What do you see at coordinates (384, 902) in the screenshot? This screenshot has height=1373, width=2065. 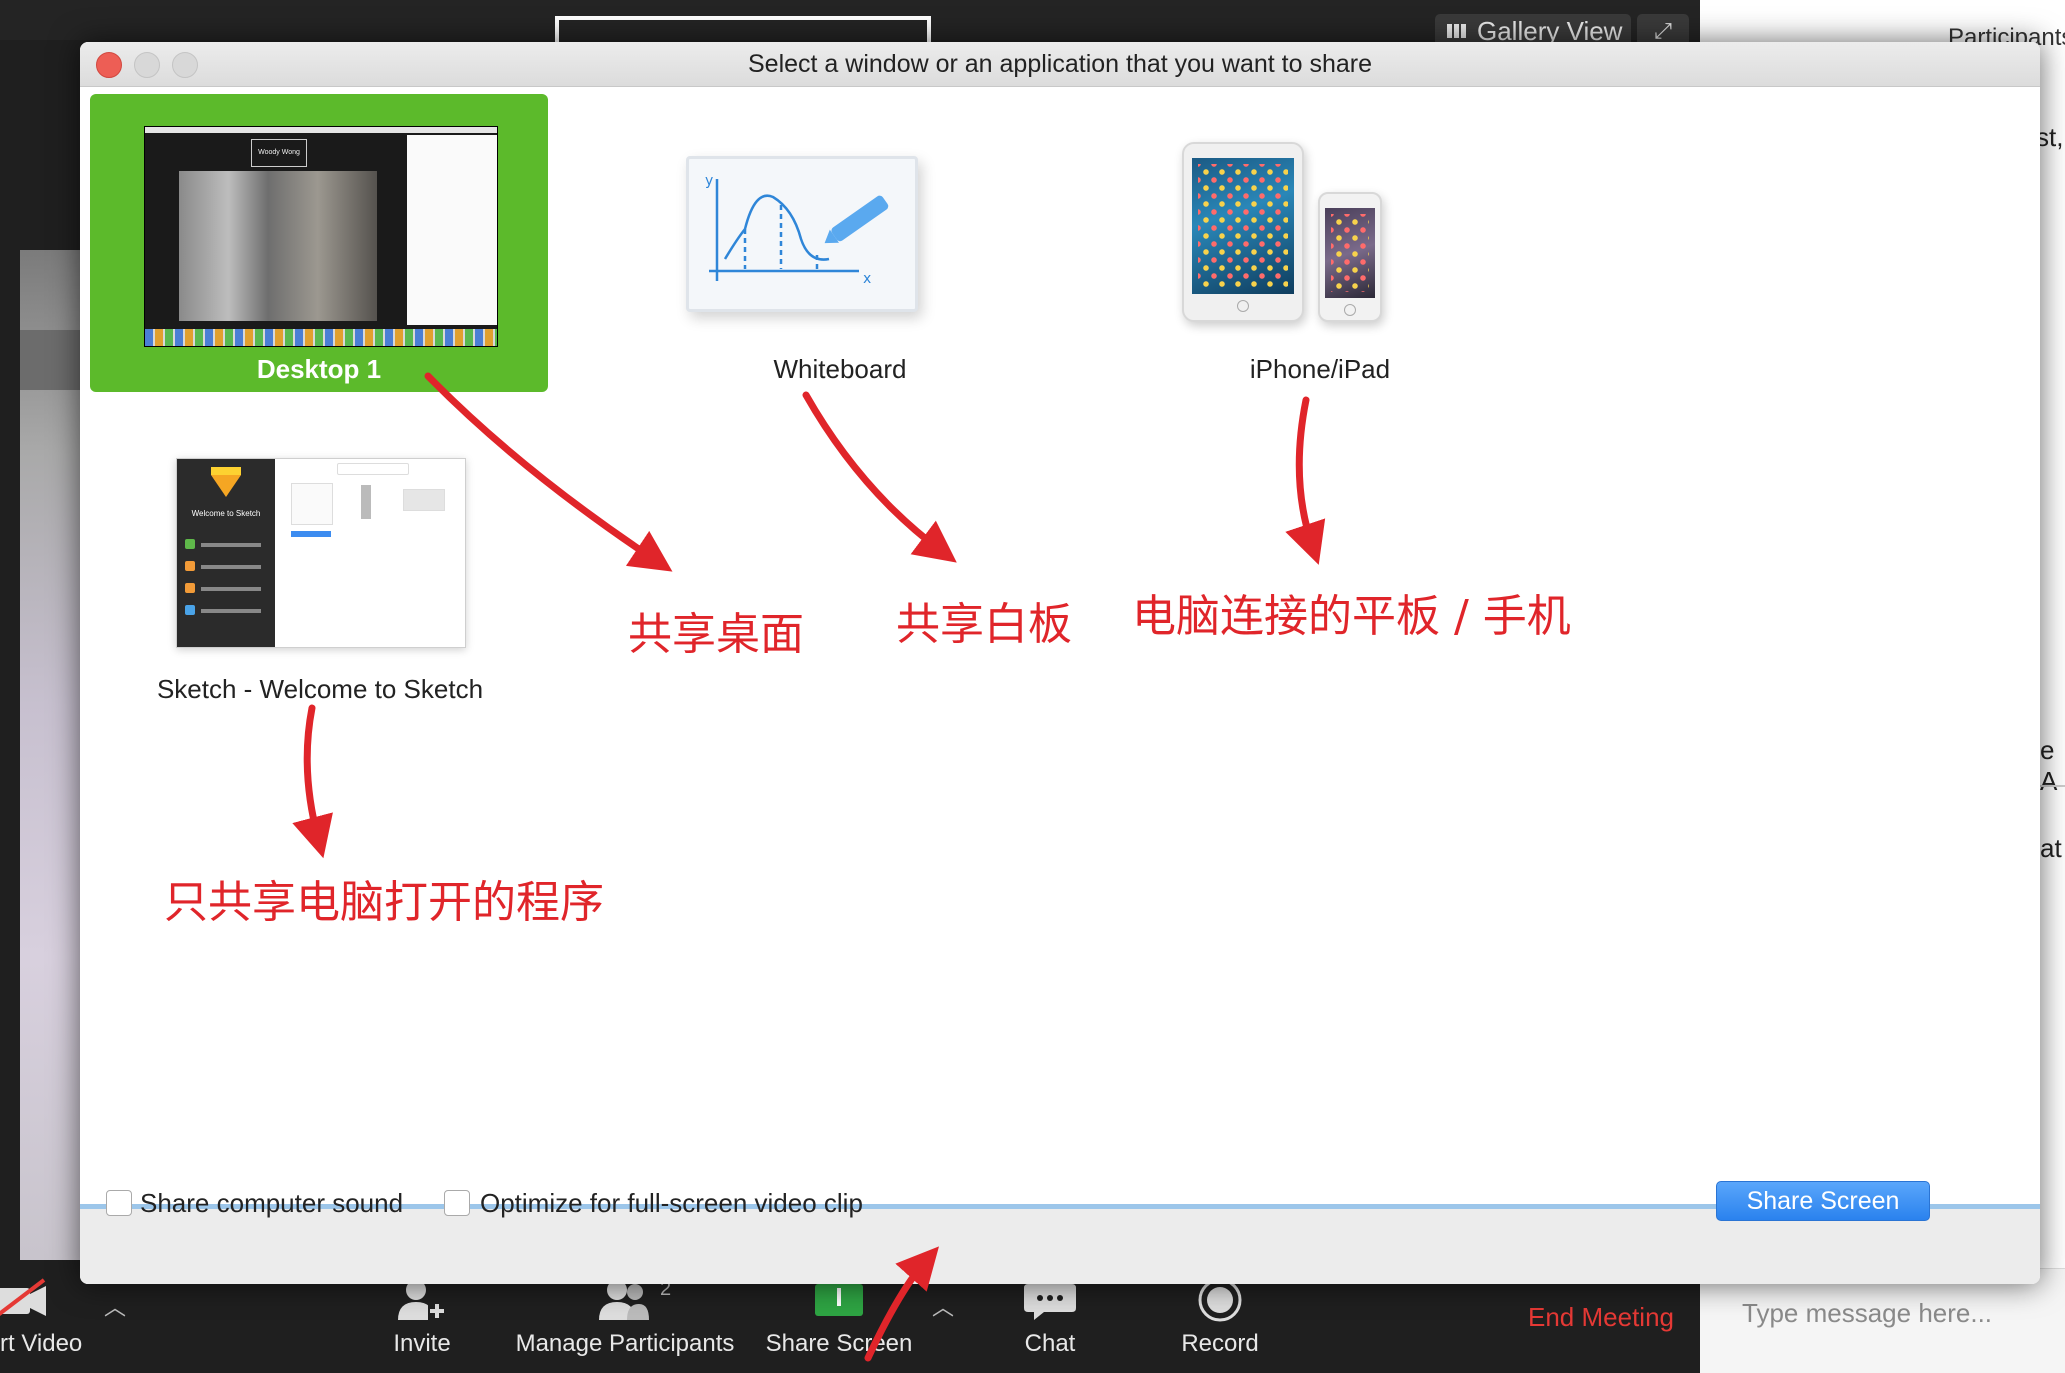 I see `annotation-share-app: 只共享电脑打开的程序` at bounding box center [384, 902].